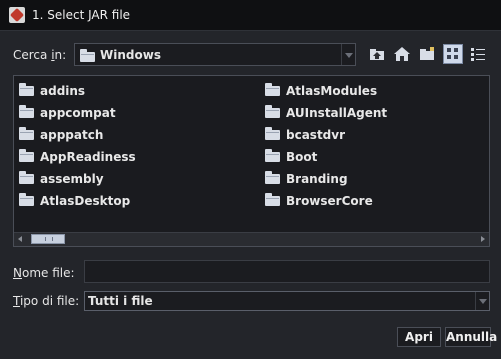  What do you see at coordinates (61, 135) in the screenshot?
I see `list-item: apppatch` at bounding box center [61, 135].